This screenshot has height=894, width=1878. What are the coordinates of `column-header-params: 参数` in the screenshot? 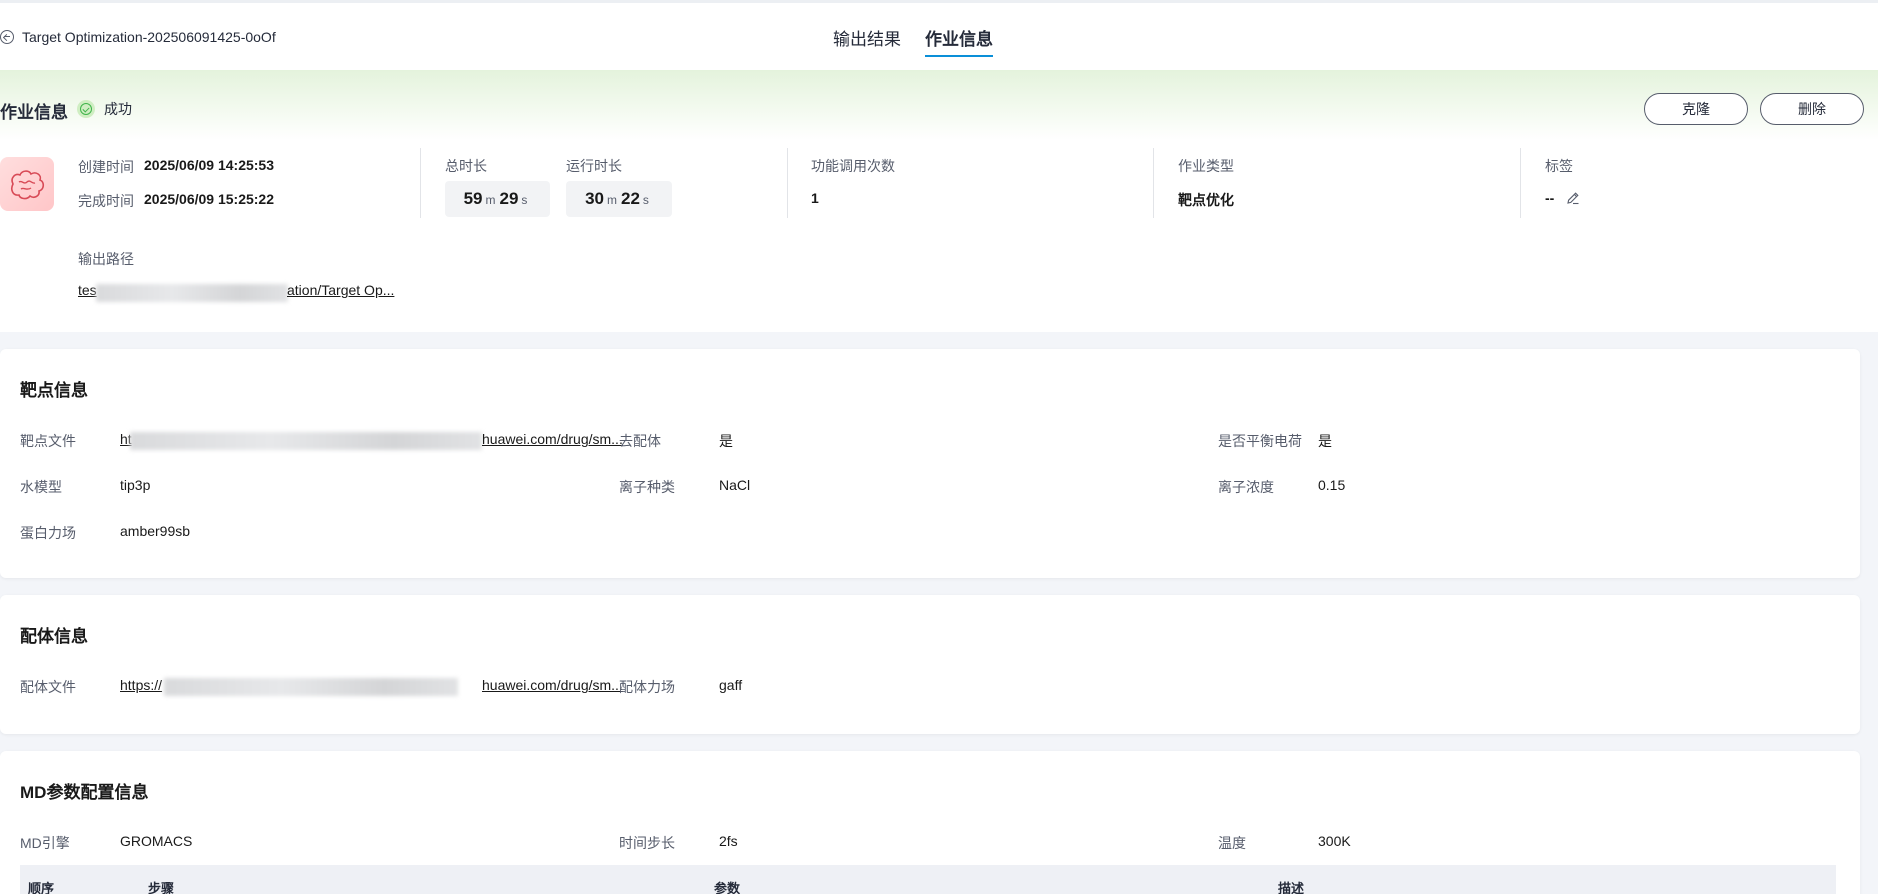 It's located at (727, 886).